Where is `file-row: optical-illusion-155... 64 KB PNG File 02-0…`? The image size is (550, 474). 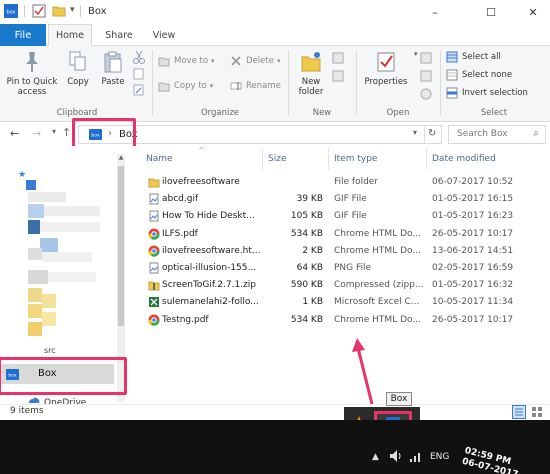
file-row: optical-illusion-155... 64 KB PNG File 02-0… is located at coordinates (339, 268).